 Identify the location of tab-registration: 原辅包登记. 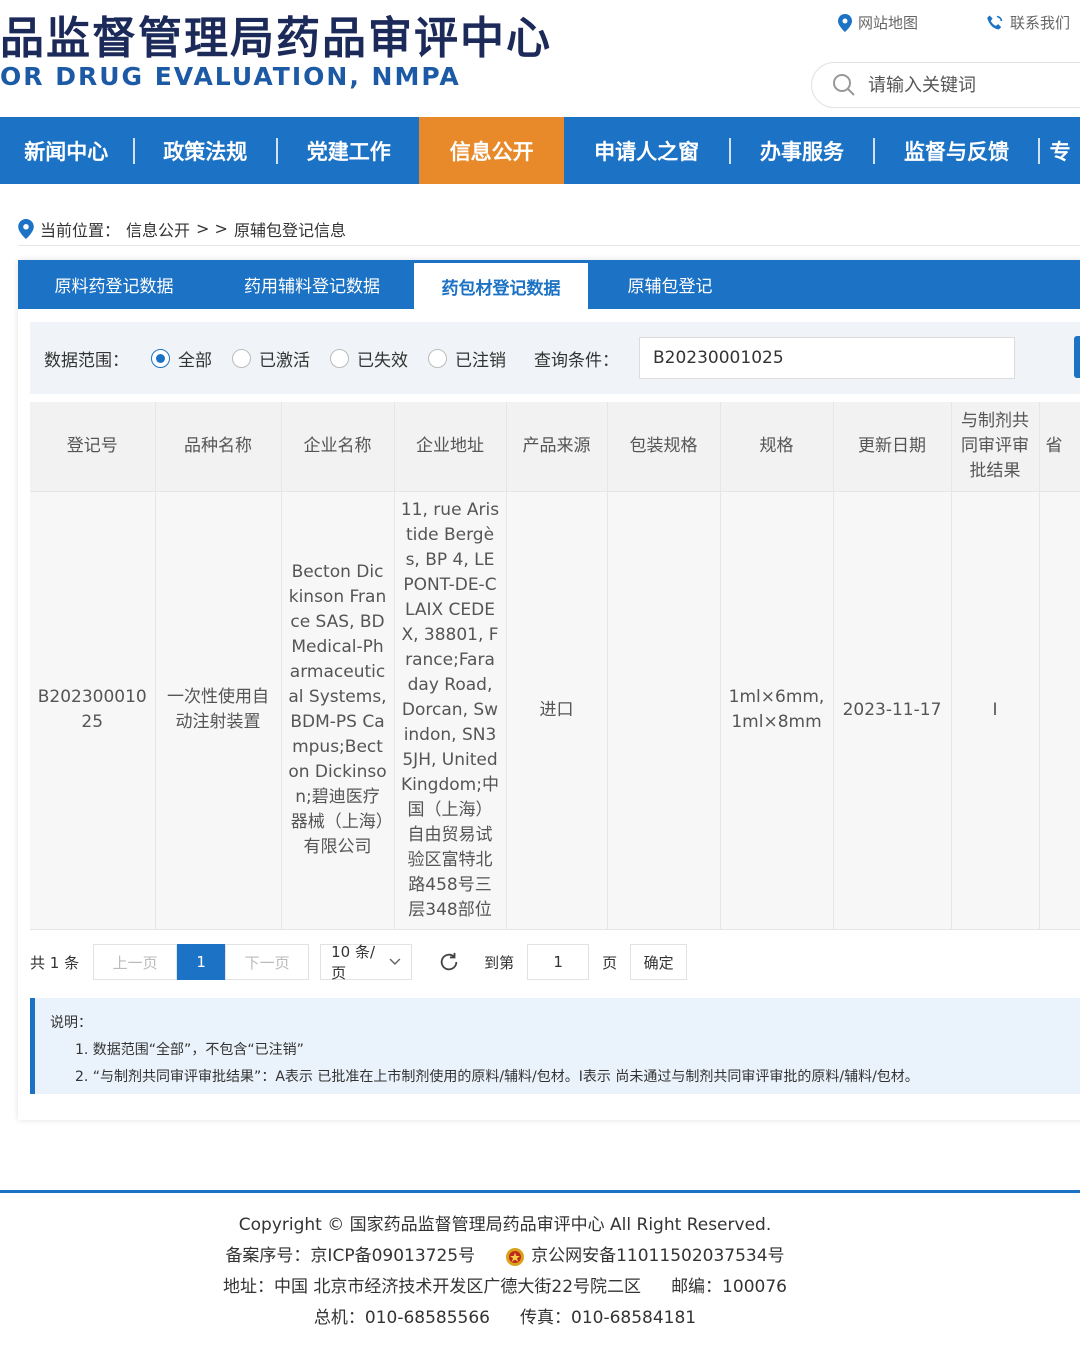
(670, 284).